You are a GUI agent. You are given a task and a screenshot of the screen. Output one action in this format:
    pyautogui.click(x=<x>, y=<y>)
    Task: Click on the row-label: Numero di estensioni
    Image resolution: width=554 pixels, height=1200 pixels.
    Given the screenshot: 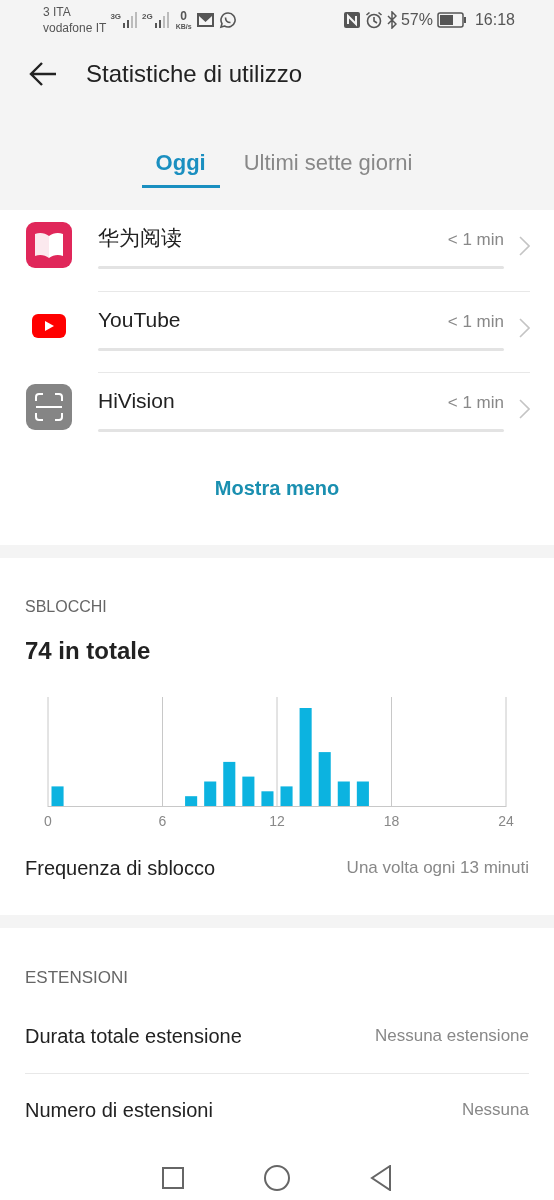 What is the action you would take?
    pyautogui.click(x=119, y=1110)
    